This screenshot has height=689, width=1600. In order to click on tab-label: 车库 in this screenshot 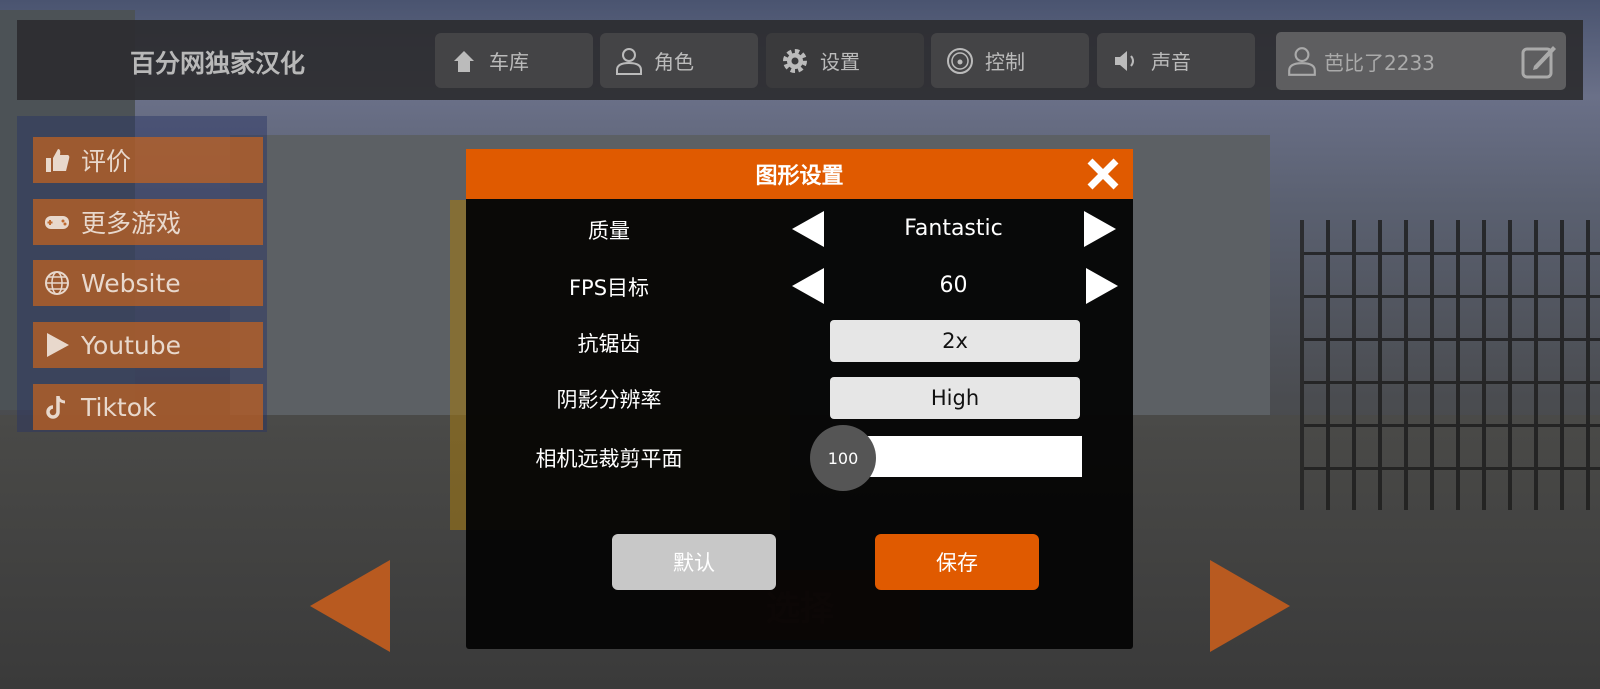, I will do `click(509, 62)`.